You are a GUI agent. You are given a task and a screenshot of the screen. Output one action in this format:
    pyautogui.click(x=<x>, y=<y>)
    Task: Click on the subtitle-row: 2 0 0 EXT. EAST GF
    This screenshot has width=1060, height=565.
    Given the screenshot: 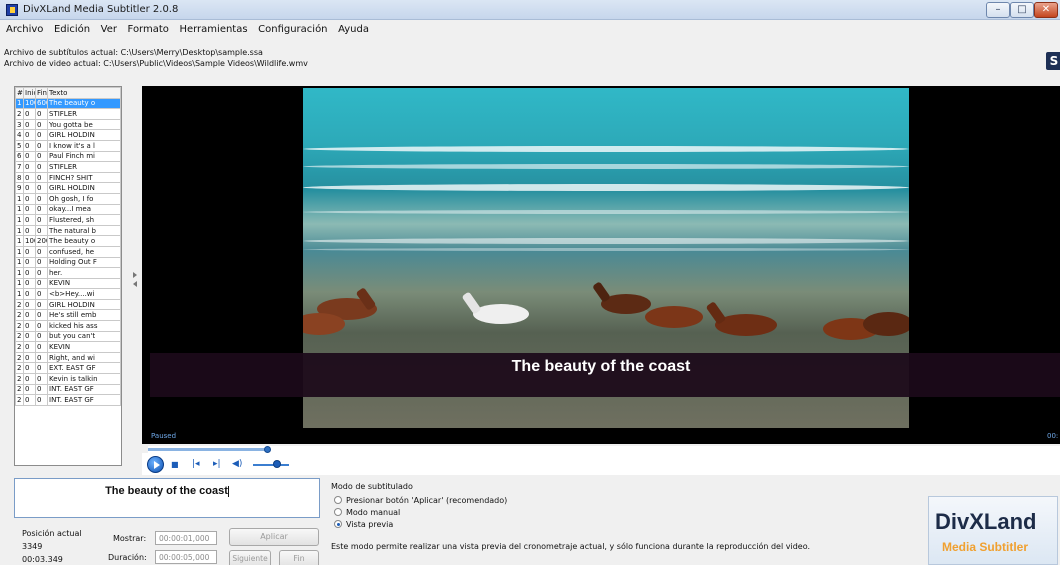 What is the action you would take?
    pyautogui.click(x=68, y=368)
    